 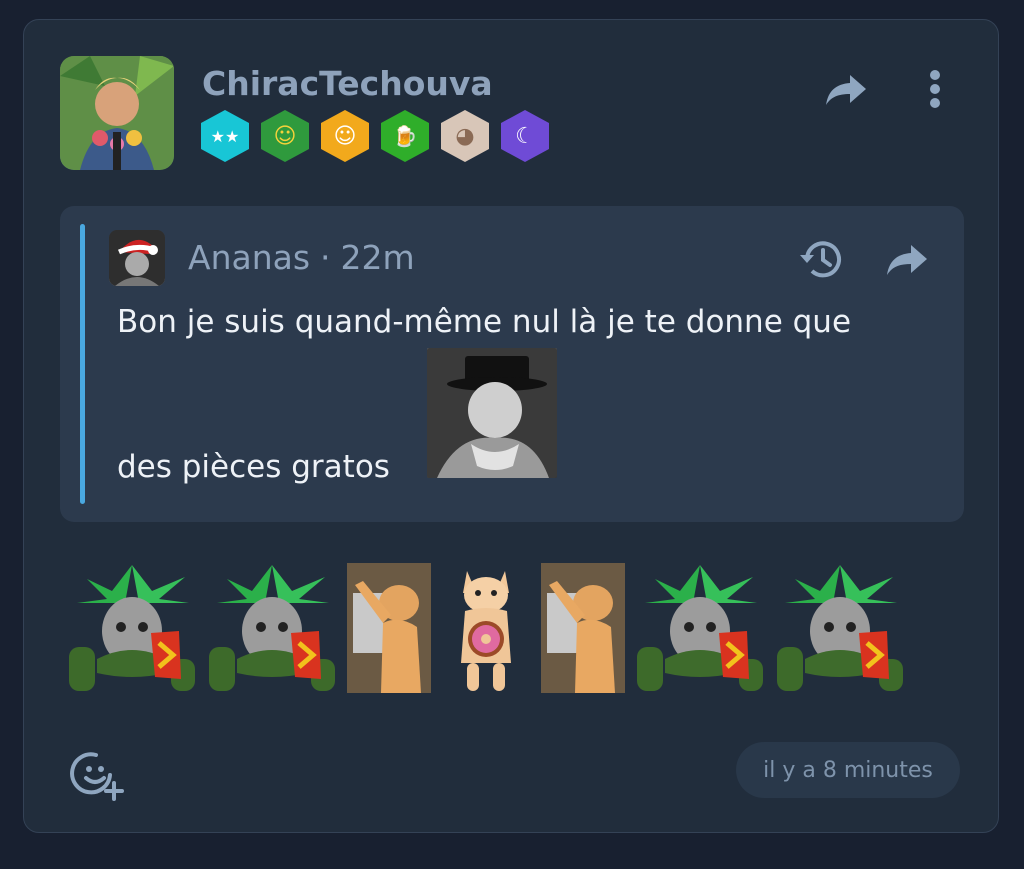 I want to click on badge-glyph: 🍺, so click(x=405, y=136).